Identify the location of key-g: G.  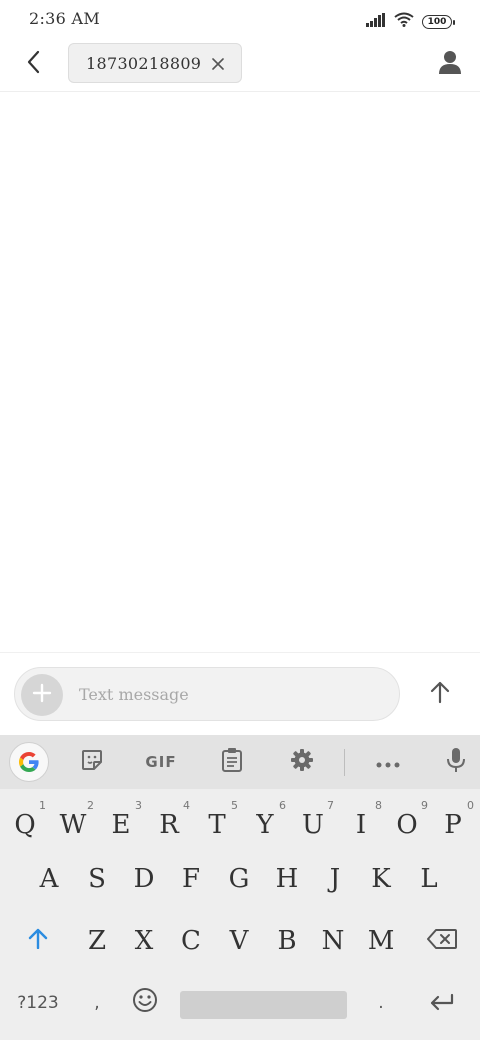
(239, 879).